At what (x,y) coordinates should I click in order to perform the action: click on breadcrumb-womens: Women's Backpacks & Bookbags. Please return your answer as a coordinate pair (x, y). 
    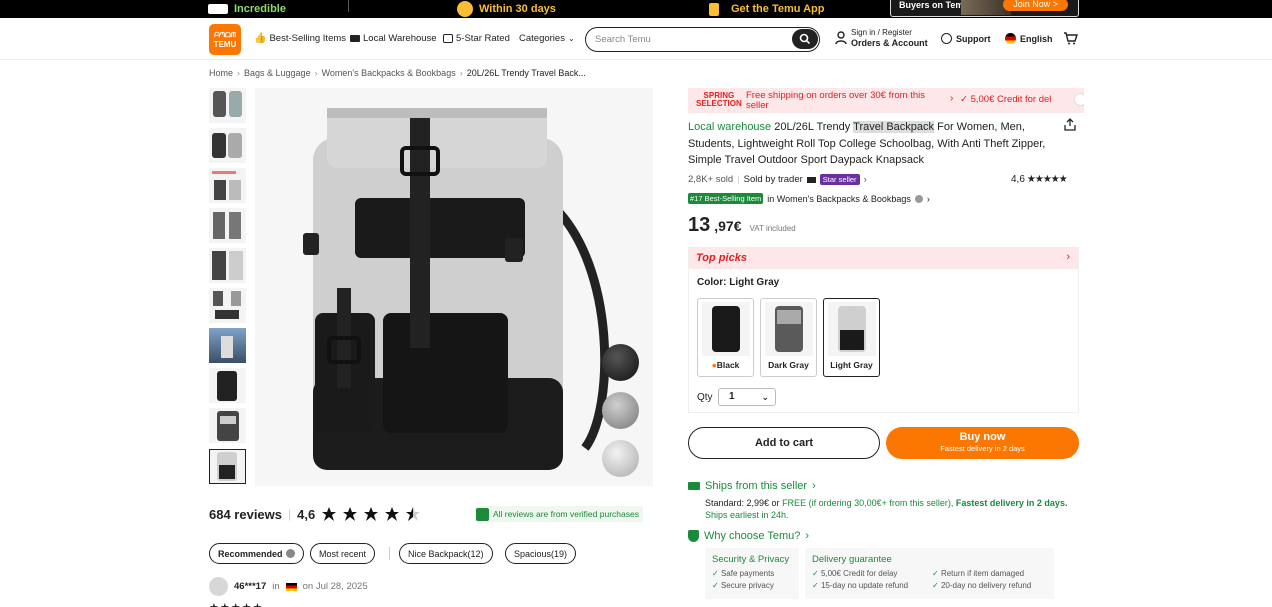
    Looking at the image, I should click on (389, 73).